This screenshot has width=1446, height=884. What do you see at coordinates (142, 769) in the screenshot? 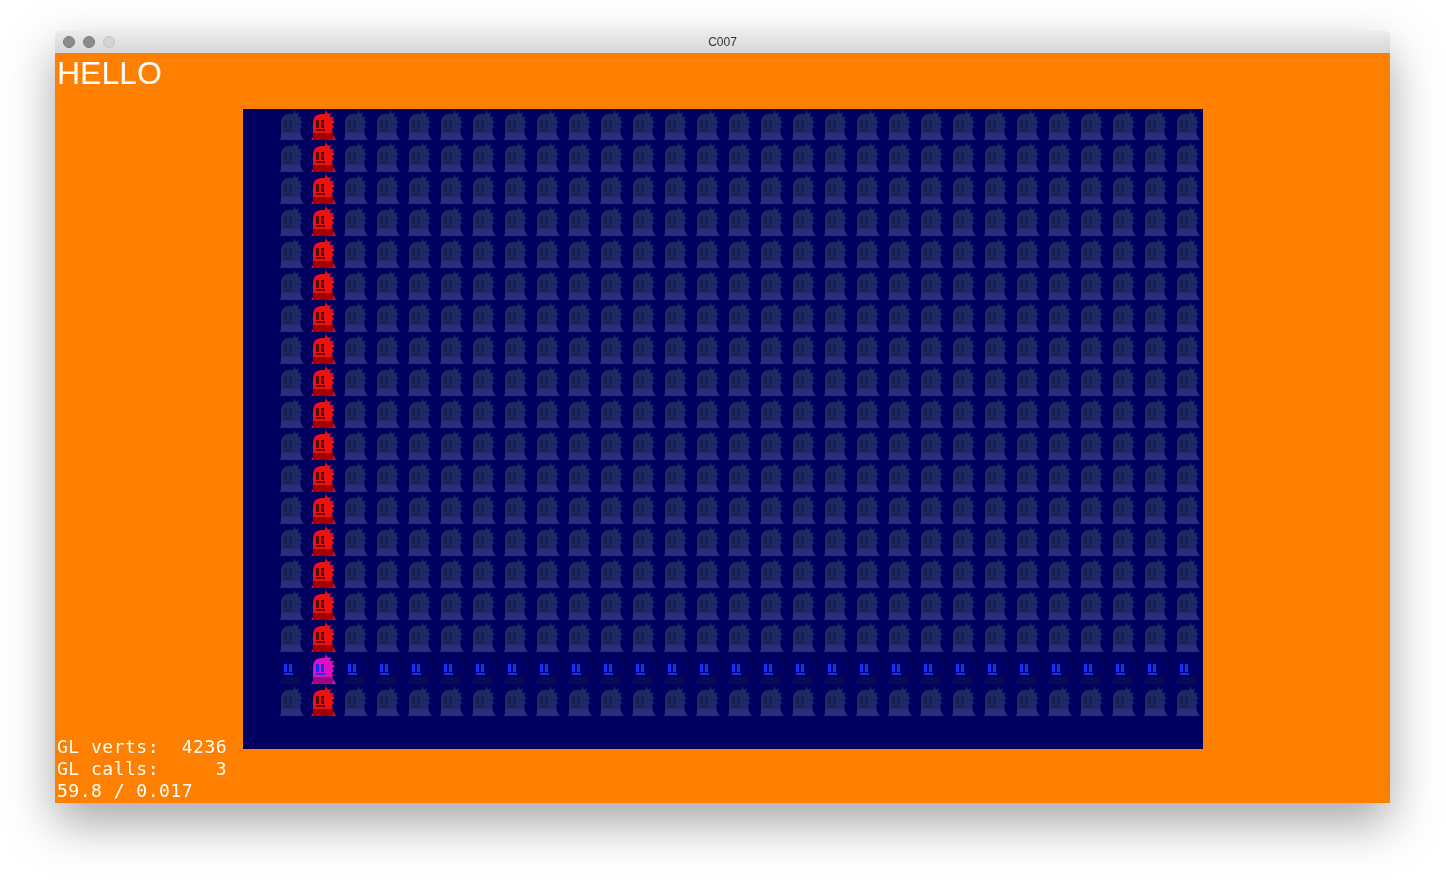
I see `stats-line: GL calls: 3` at bounding box center [142, 769].